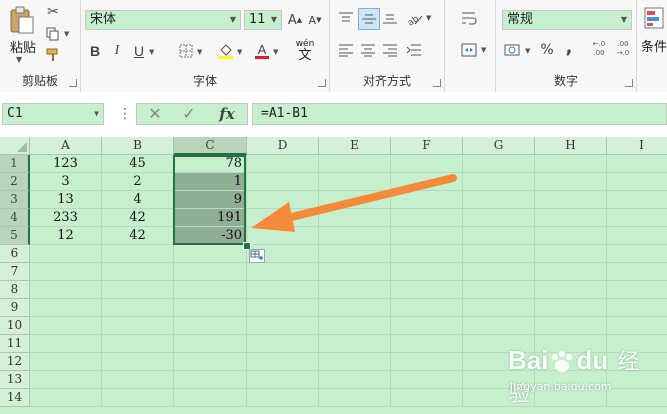 This screenshot has height=414, width=667. What do you see at coordinates (322, 83) in the screenshot?
I see `font-launcher-icon` at bounding box center [322, 83].